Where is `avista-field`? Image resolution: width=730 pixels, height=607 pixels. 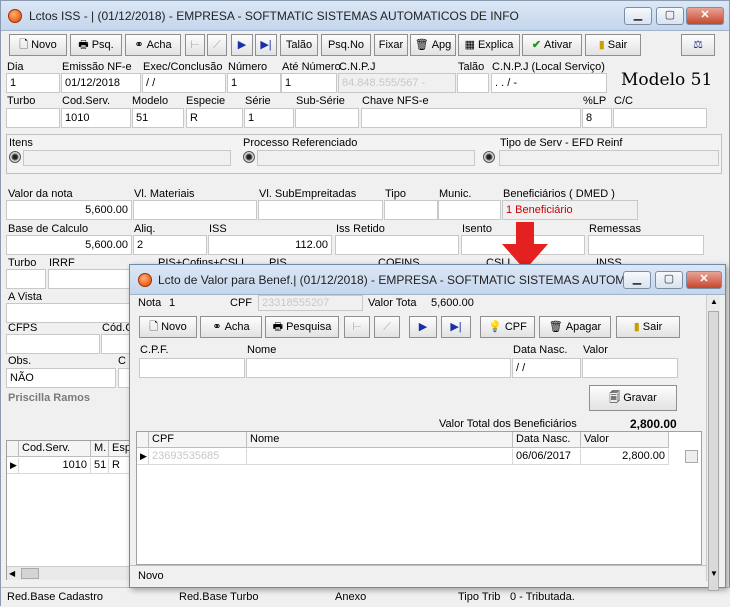 avista-field is located at coordinates (68, 313).